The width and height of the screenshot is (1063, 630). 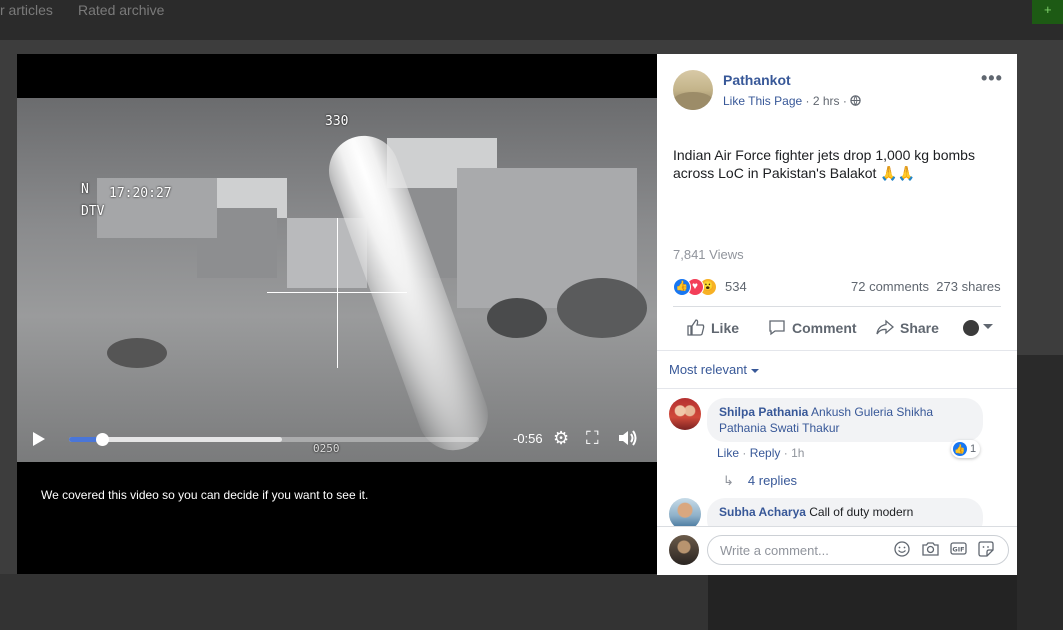 What do you see at coordinates (85, 189) in the screenshot?
I see `overlay-n: N` at bounding box center [85, 189].